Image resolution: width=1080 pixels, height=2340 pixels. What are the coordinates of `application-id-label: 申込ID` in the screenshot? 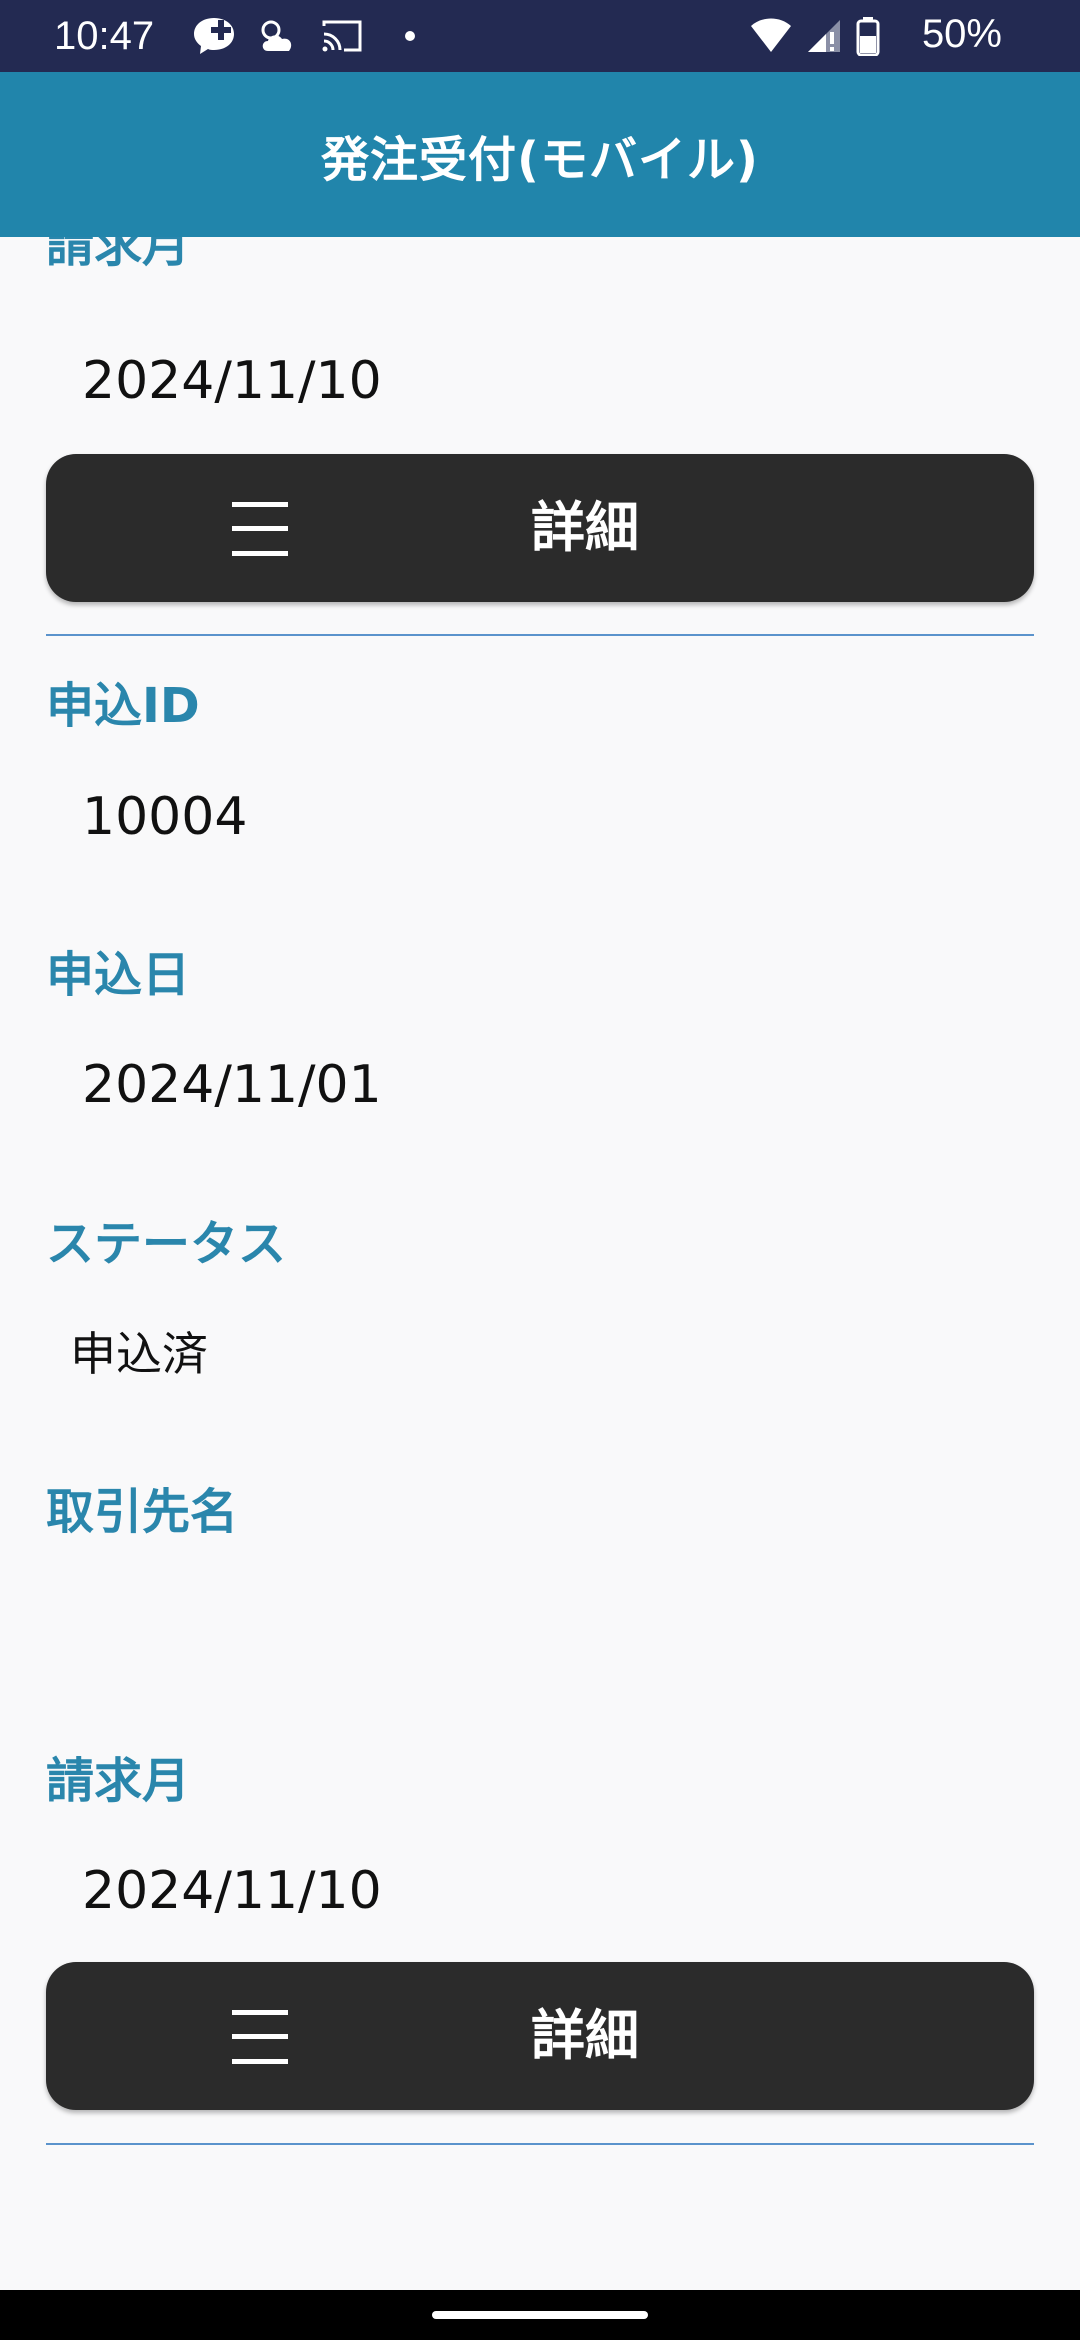 It's located at (123, 706).